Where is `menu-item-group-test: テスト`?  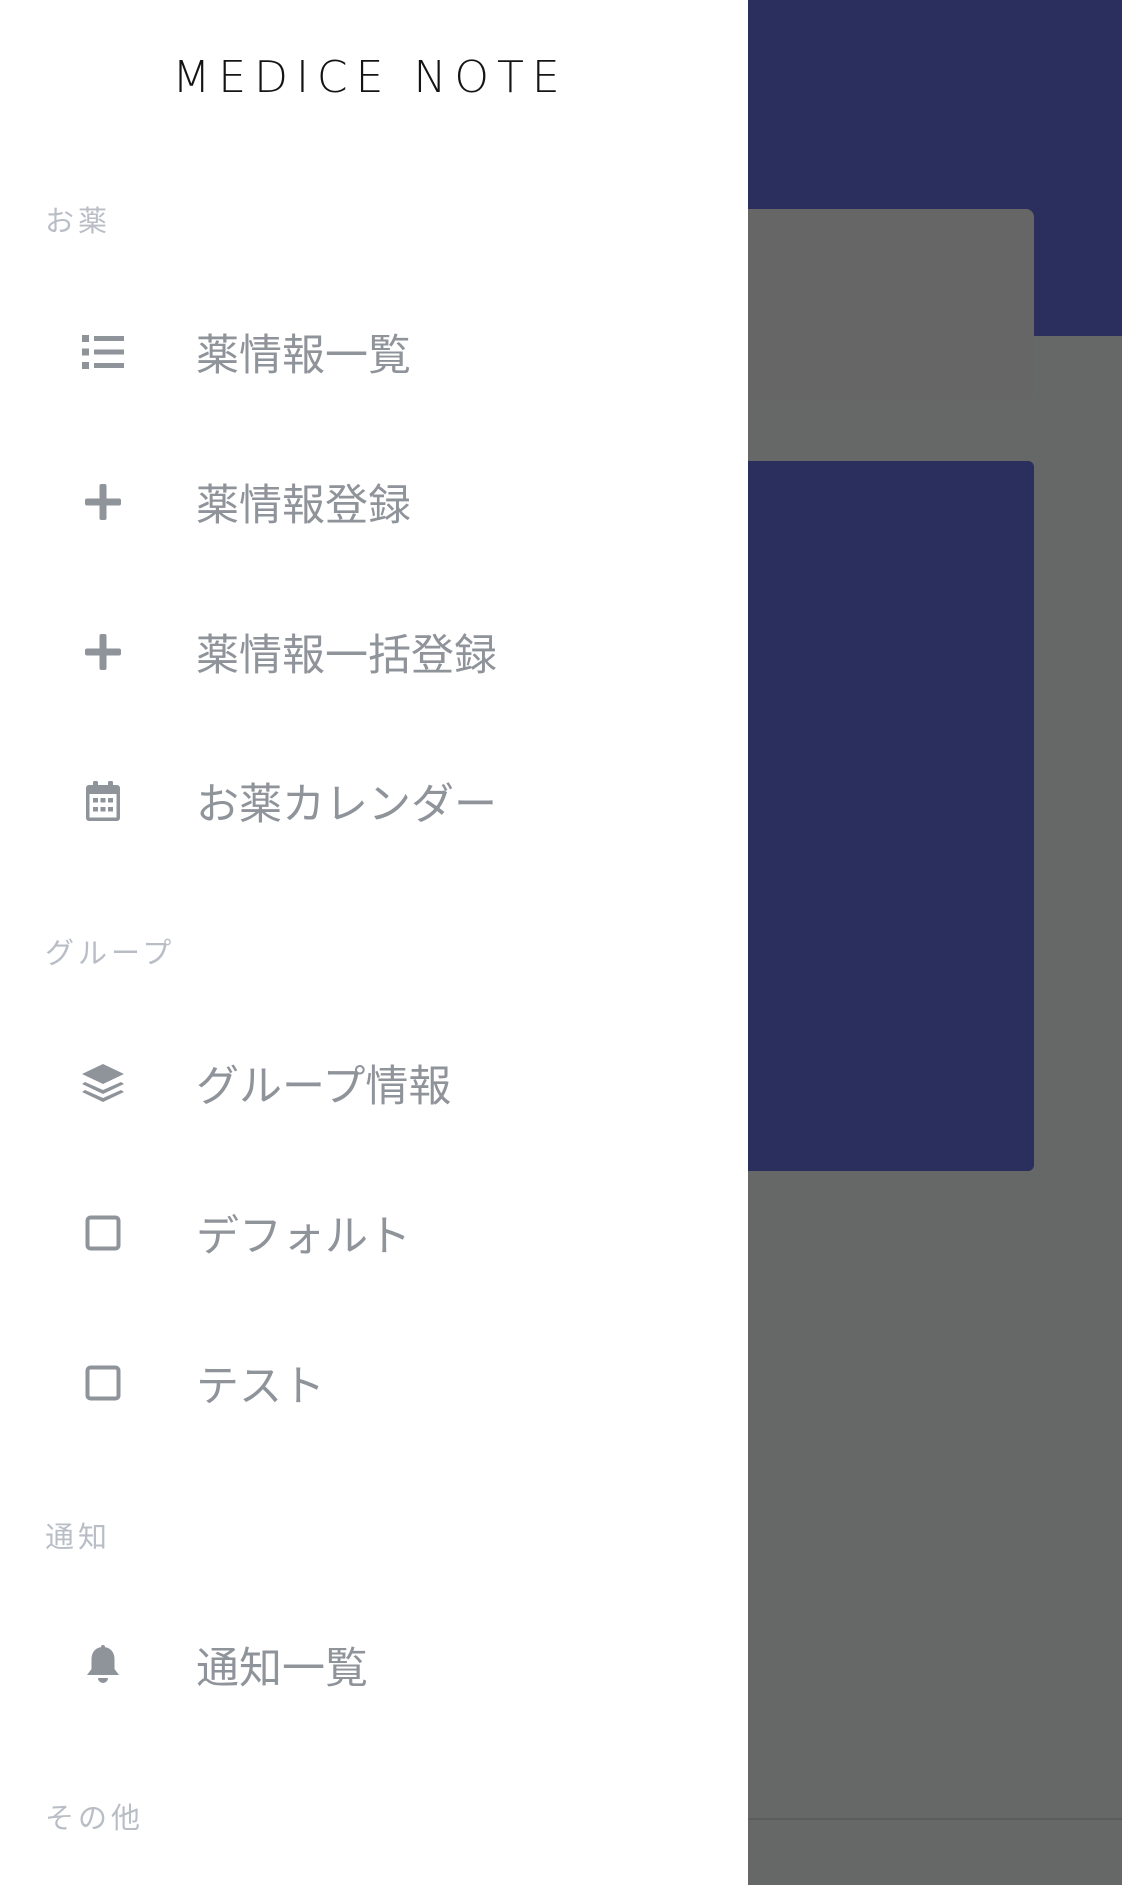 menu-item-group-test: テスト is located at coordinates (374, 1383).